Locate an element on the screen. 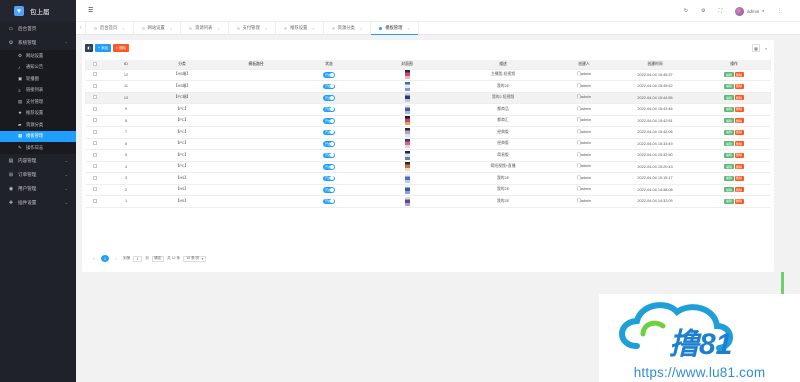 This screenshot has height=382, width=800. sidebar-subitem: ≡ 链接列表 is located at coordinates (38, 91).